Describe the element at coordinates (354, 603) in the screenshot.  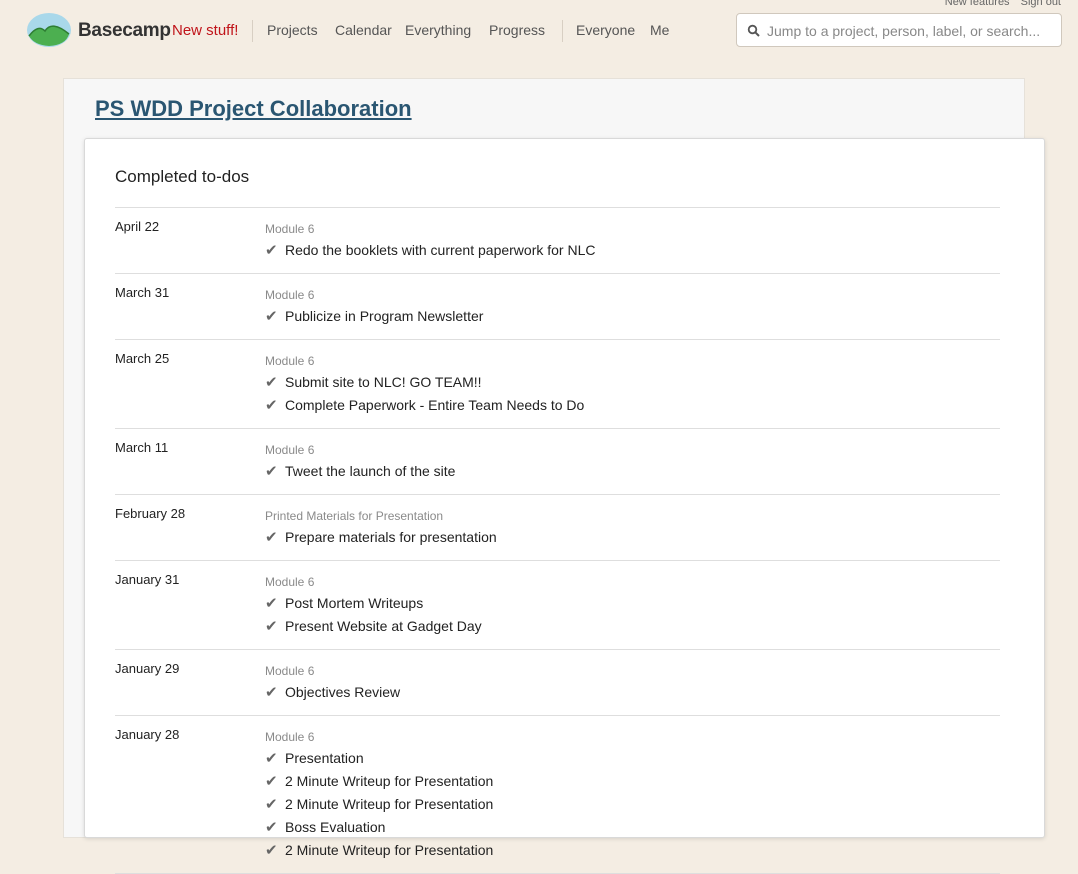
I see `todo-text: Post Mortem Writeups` at that location.